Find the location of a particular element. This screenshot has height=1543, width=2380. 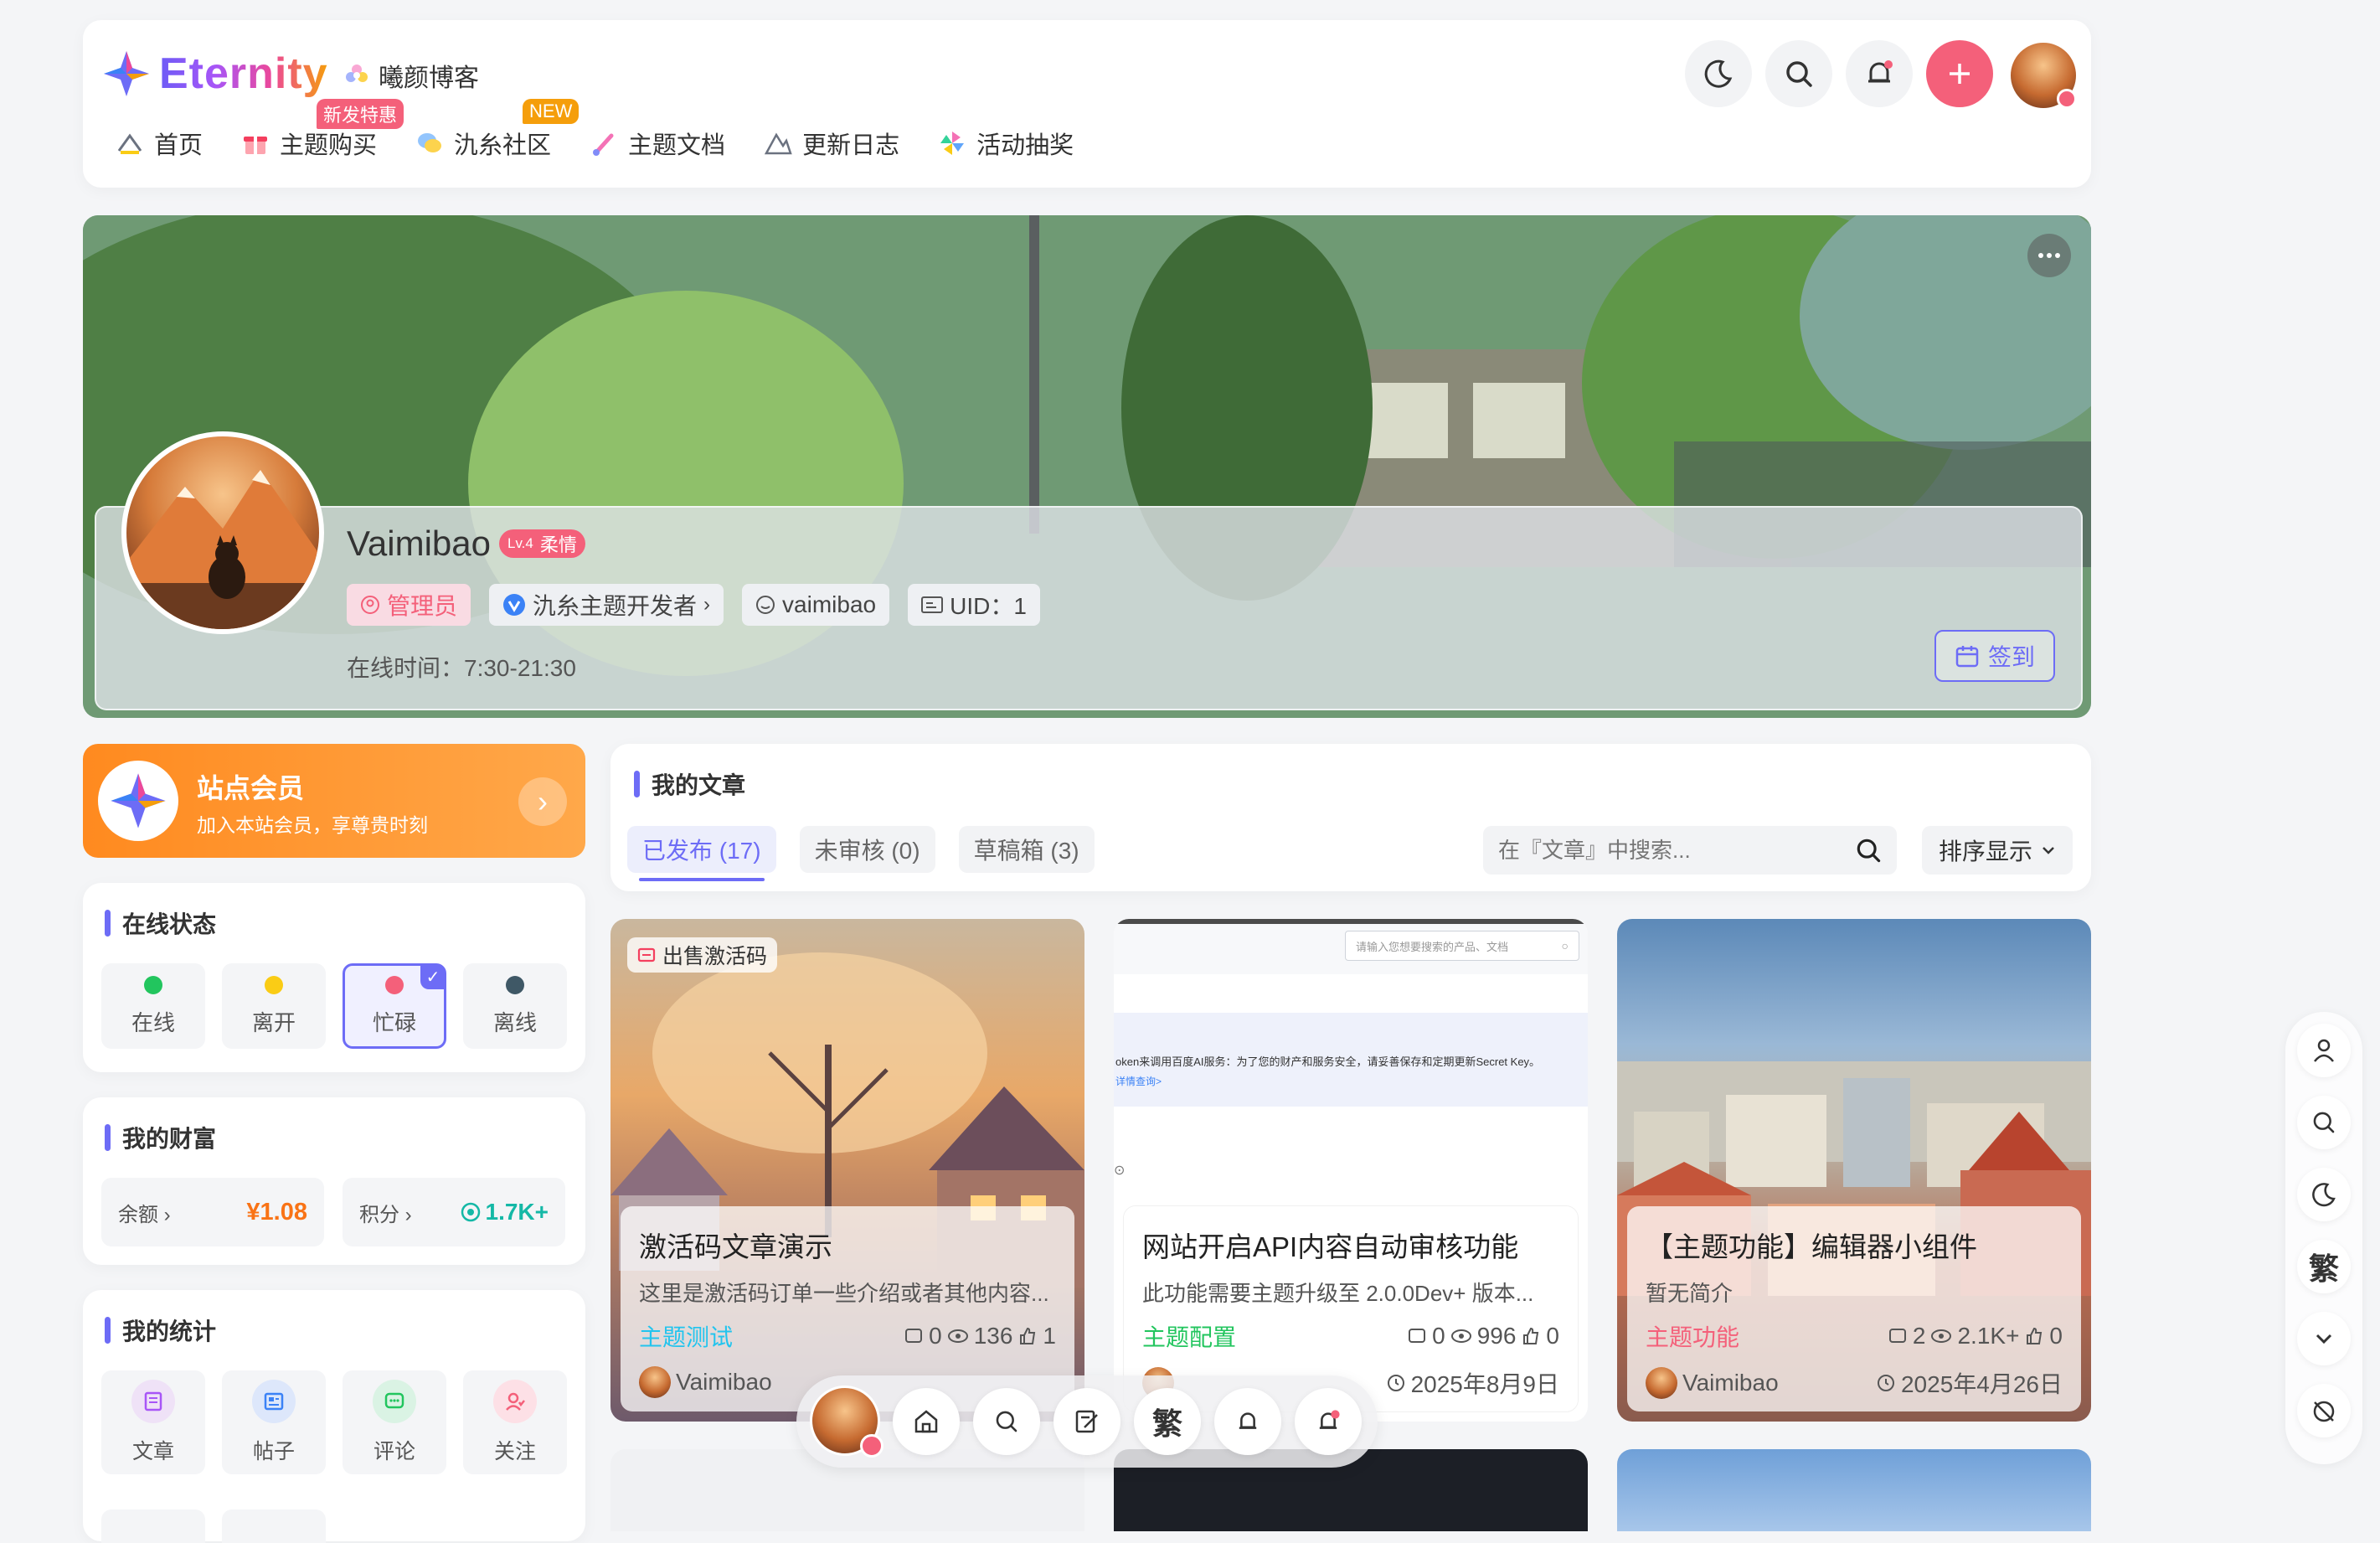

main-nav: 首页 新发特惠 主题购买 NEW 氿糸社区 主题文档 更新日志 活动抽奖 is located at coordinates (595, 130).